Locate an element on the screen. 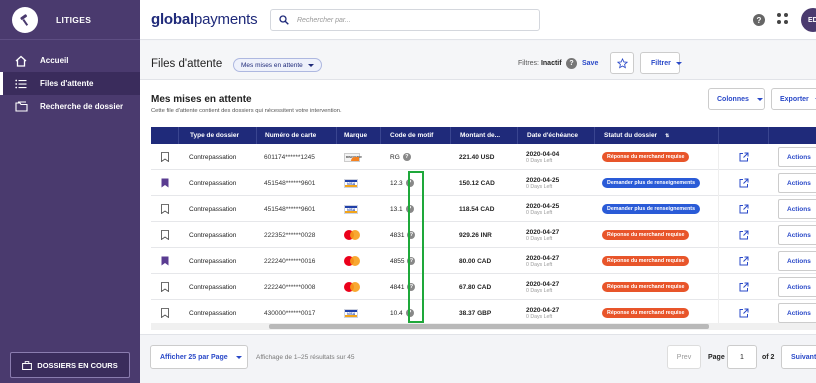 Image resolution: width=816 pixels, height=383 pixels. filters-help-icon: ? is located at coordinates (571, 63).